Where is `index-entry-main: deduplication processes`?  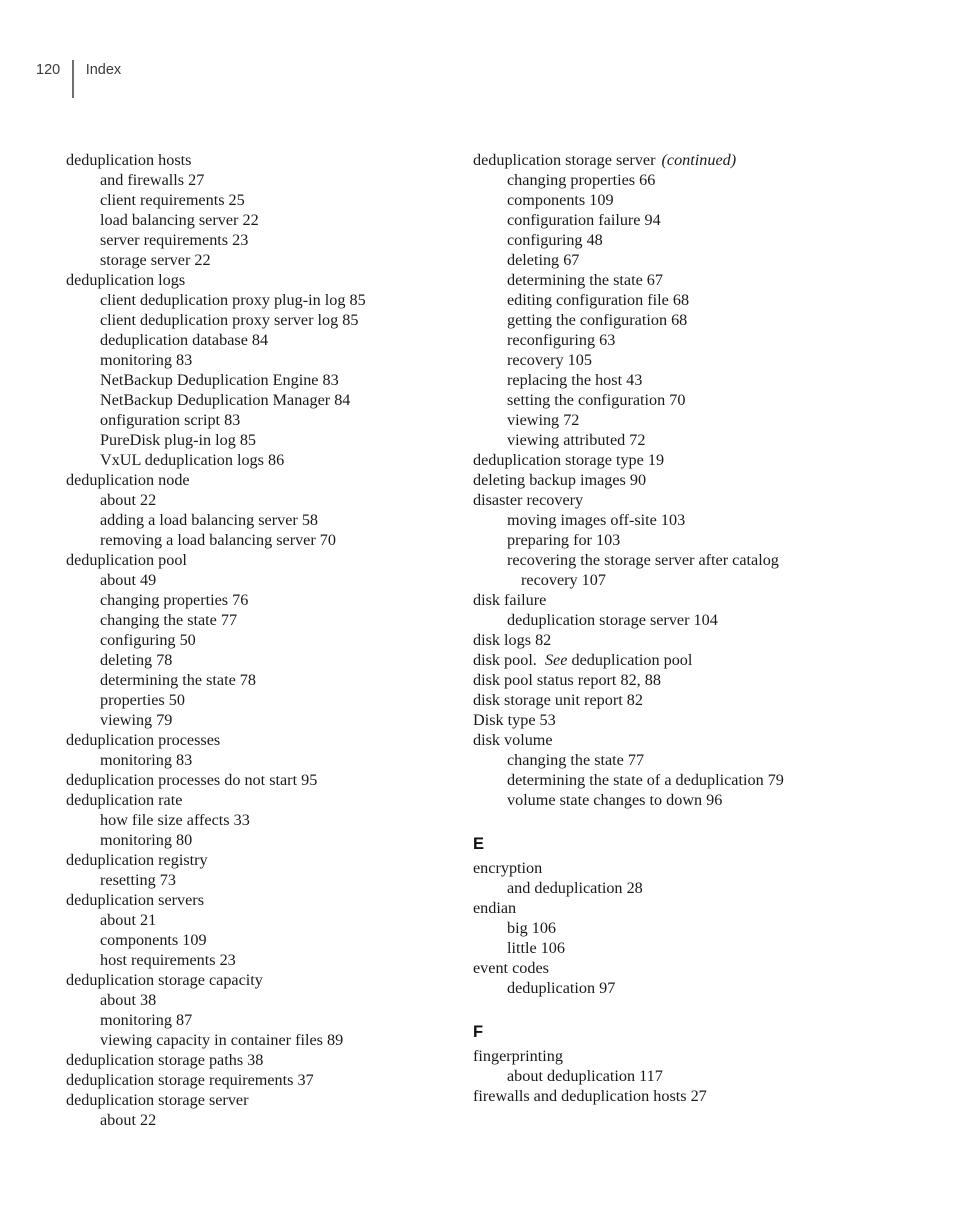
index-entry-main: deduplication processes is located at coordinates (258, 740).